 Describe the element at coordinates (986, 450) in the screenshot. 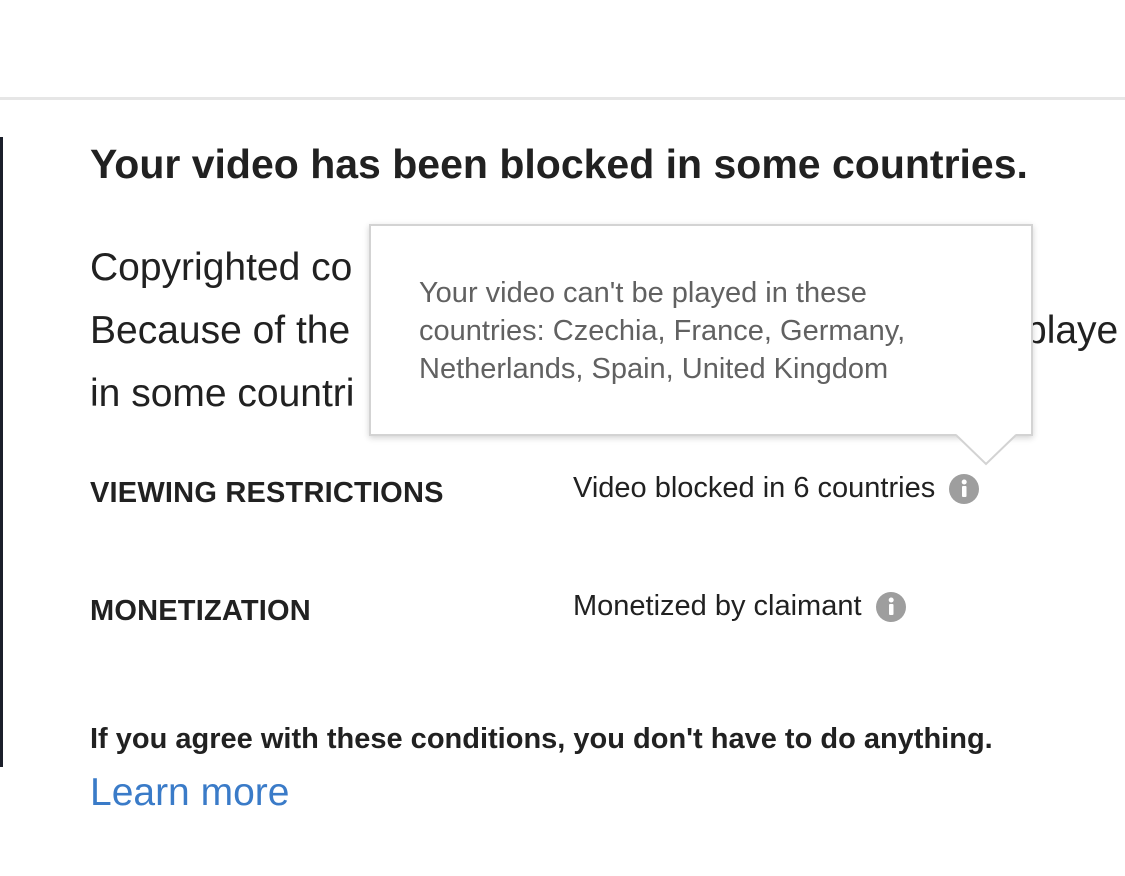

I see `tooltip-arrow` at that location.